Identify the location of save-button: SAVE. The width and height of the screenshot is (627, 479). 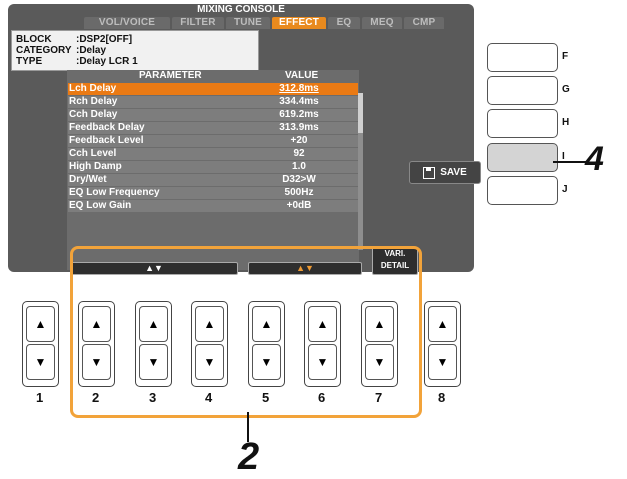
(445, 172).